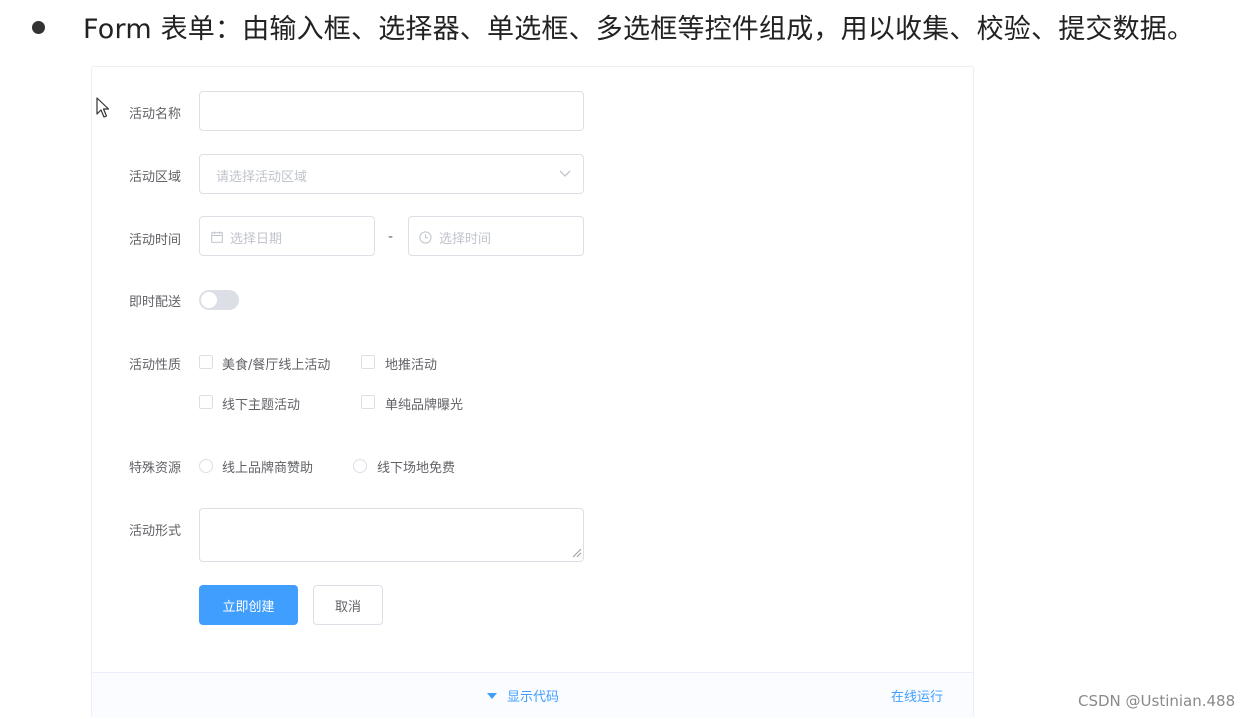 The width and height of the screenshot is (1260, 719). Describe the element at coordinates (206, 362) in the screenshot. I see `checkbox-food-online` at that location.